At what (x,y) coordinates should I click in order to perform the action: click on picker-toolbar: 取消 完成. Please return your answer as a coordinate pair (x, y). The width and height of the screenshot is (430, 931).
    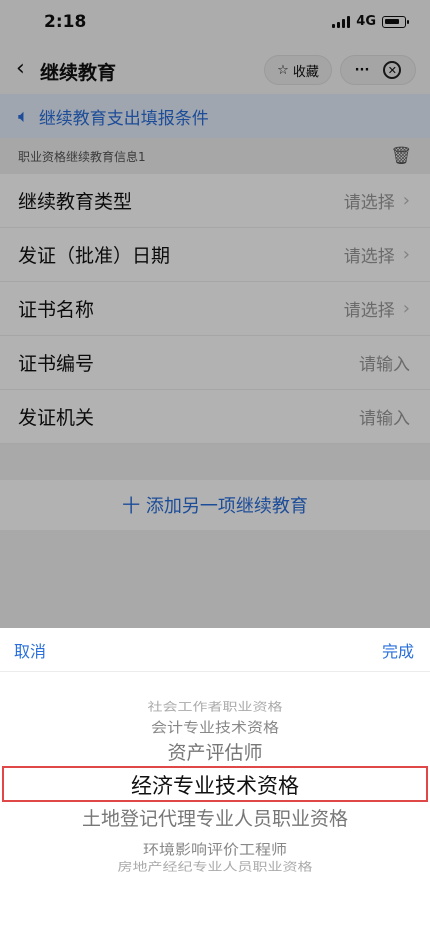
    Looking at the image, I should click on (215, 650).